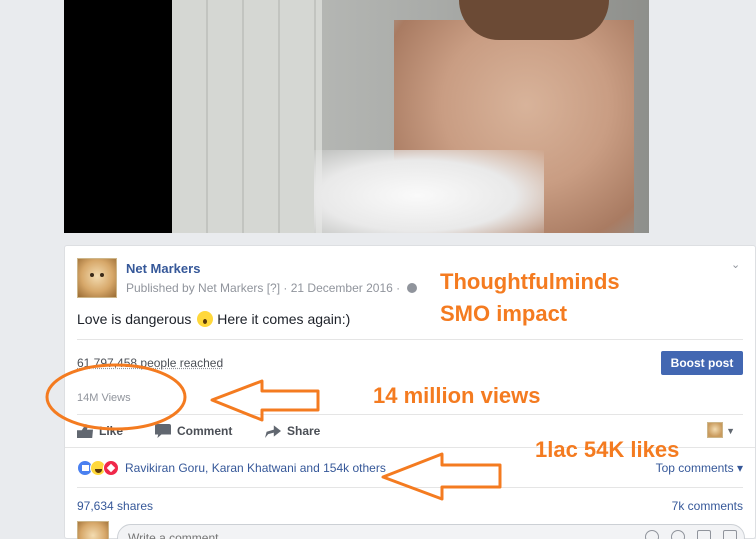 This screenshot has height=539, width=756. What do you see at coordinates (273, 431) in the screenshot?
I see `share-icon` at bounding box center [273, 431].